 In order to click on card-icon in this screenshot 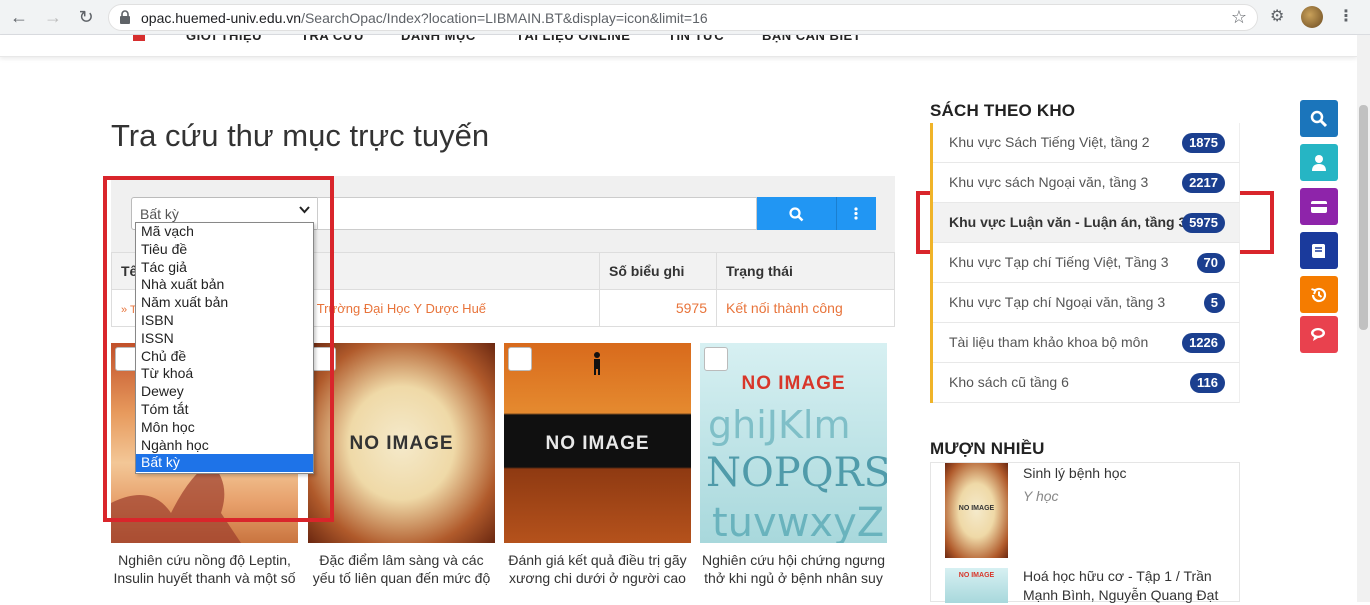, I will do `click(1319, 207)`.